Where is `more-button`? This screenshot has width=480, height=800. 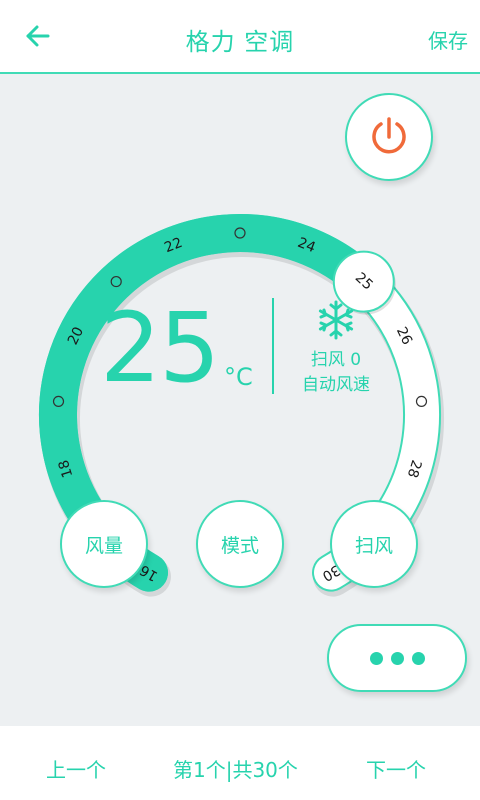
more-button is located at coordinates (397, 658).